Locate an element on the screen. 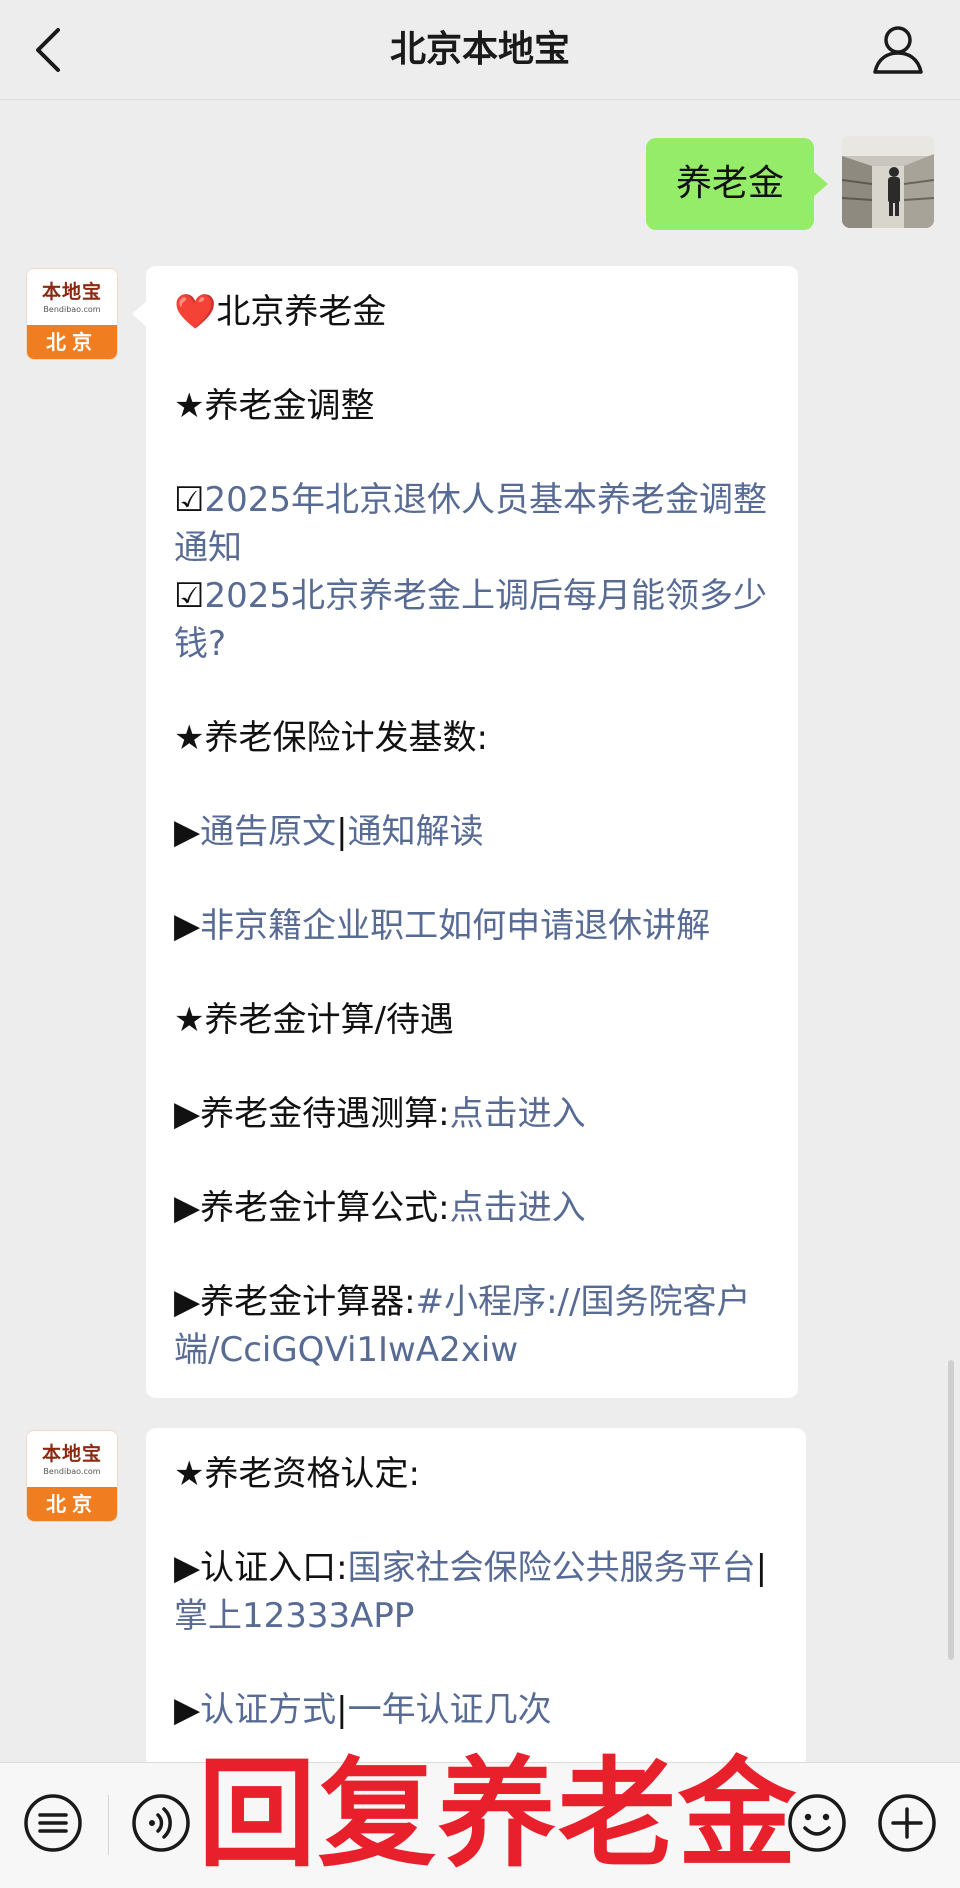 This screenshot has width=960, height=1888. scrollbar is located at coordinates (951, 1510).